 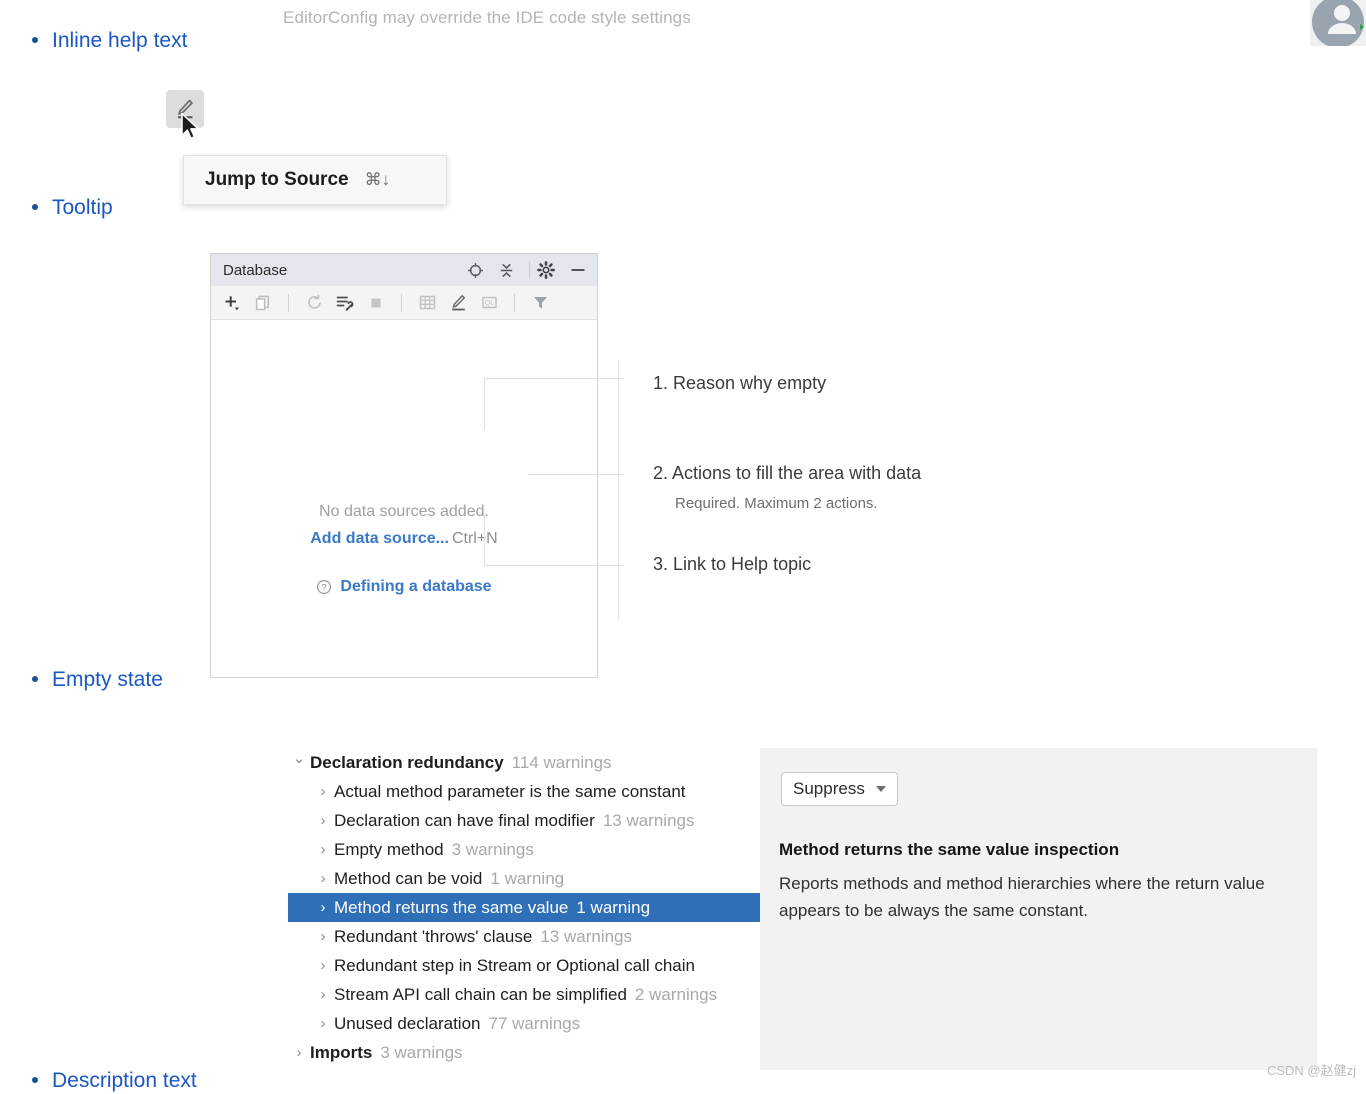 I want to click on tree-row: › Method returns the same value 1 warning, so click(x=524, y=907).